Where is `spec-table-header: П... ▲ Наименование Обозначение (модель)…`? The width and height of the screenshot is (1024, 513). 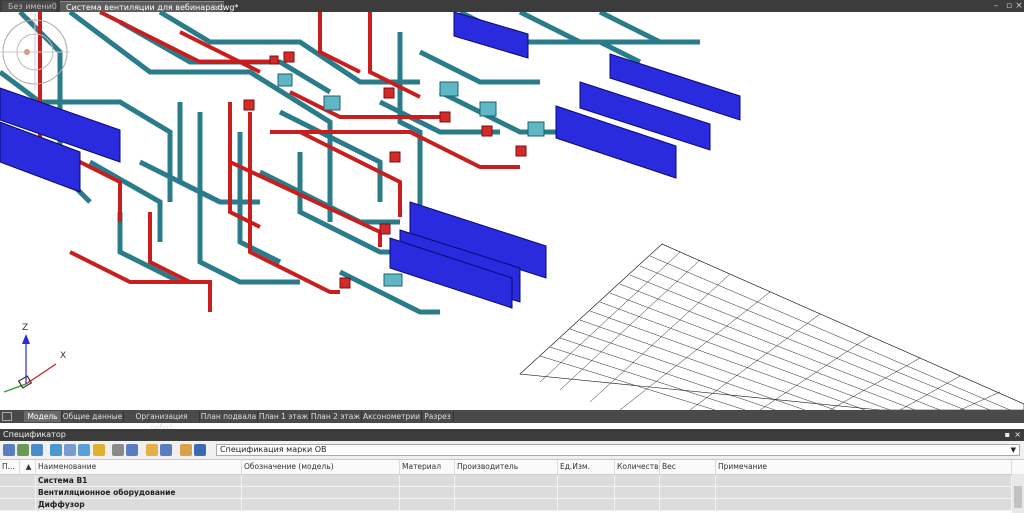
spec-table-header: П... ▲ Наименование Обозначение (модель)… is located at coordinates (512, 467).